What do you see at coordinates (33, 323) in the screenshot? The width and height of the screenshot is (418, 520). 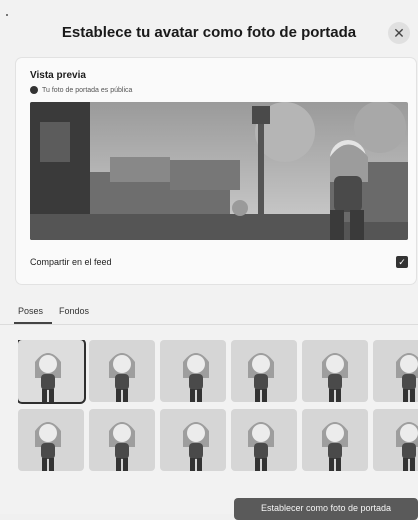 I see `active-tab-indicator` at bounding box center [33, 323].